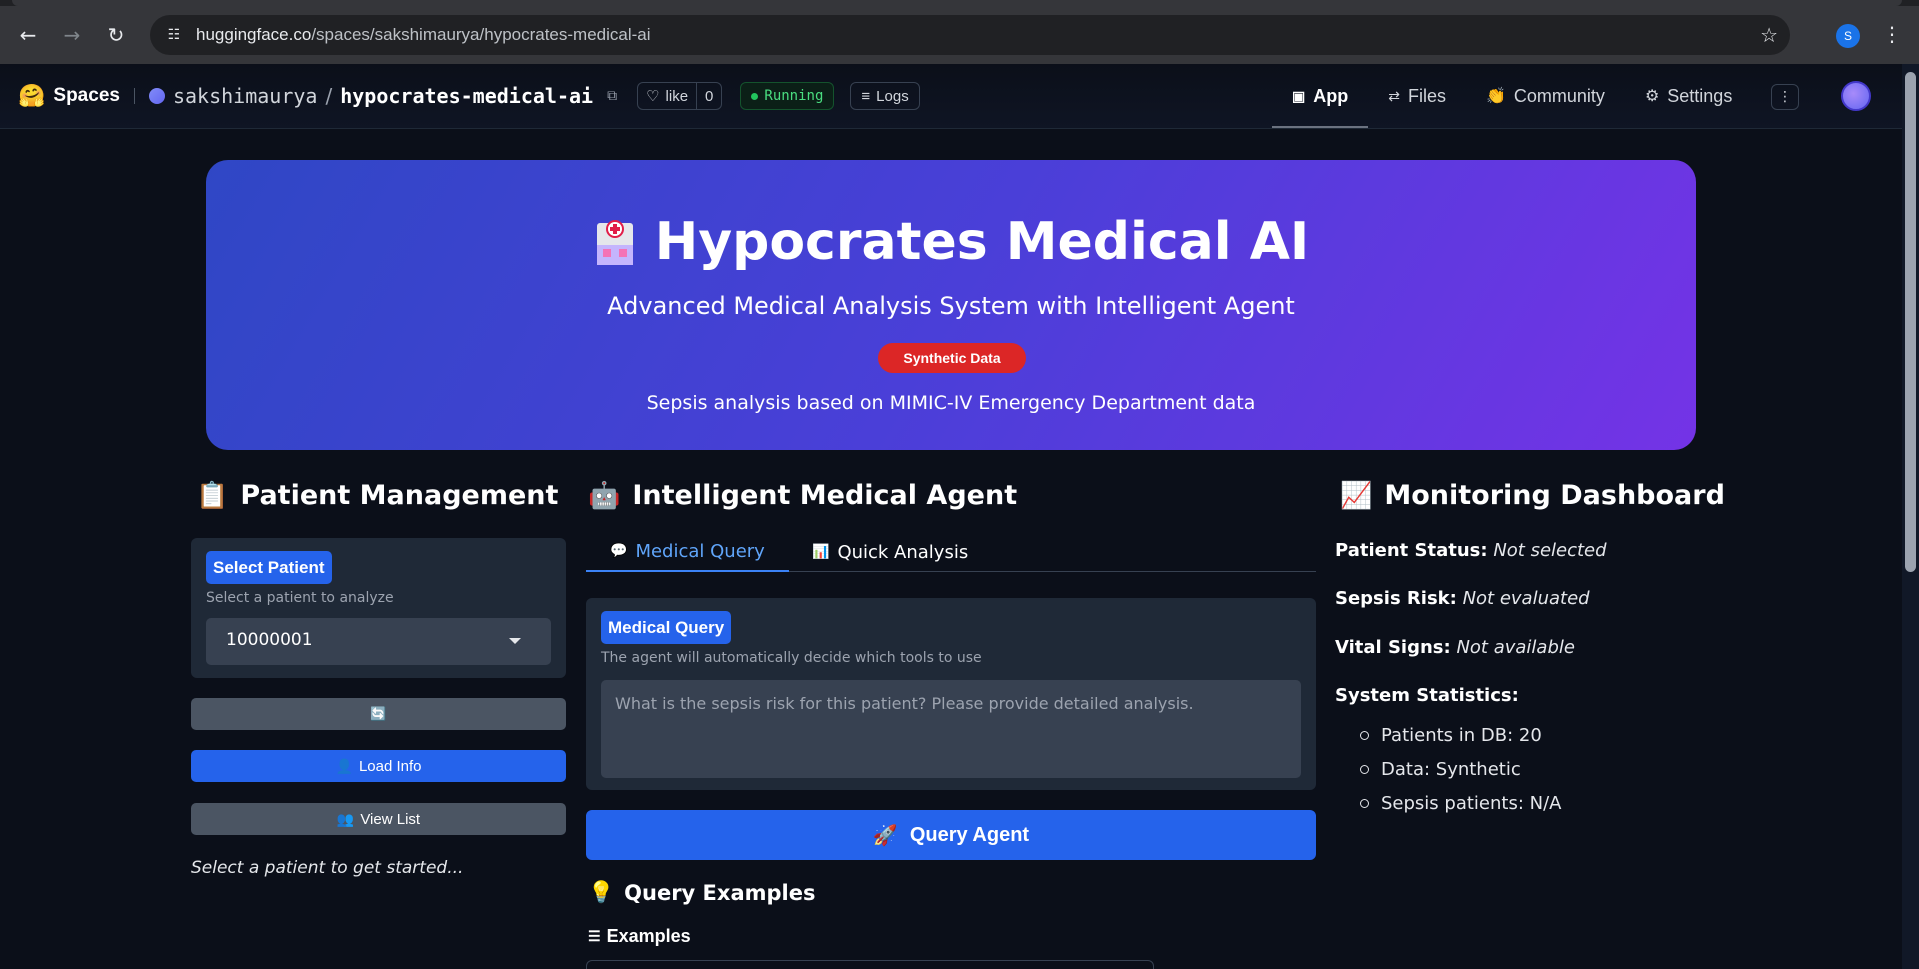  I want to click on browser-profile-avatar: S, so click(1848, 36).